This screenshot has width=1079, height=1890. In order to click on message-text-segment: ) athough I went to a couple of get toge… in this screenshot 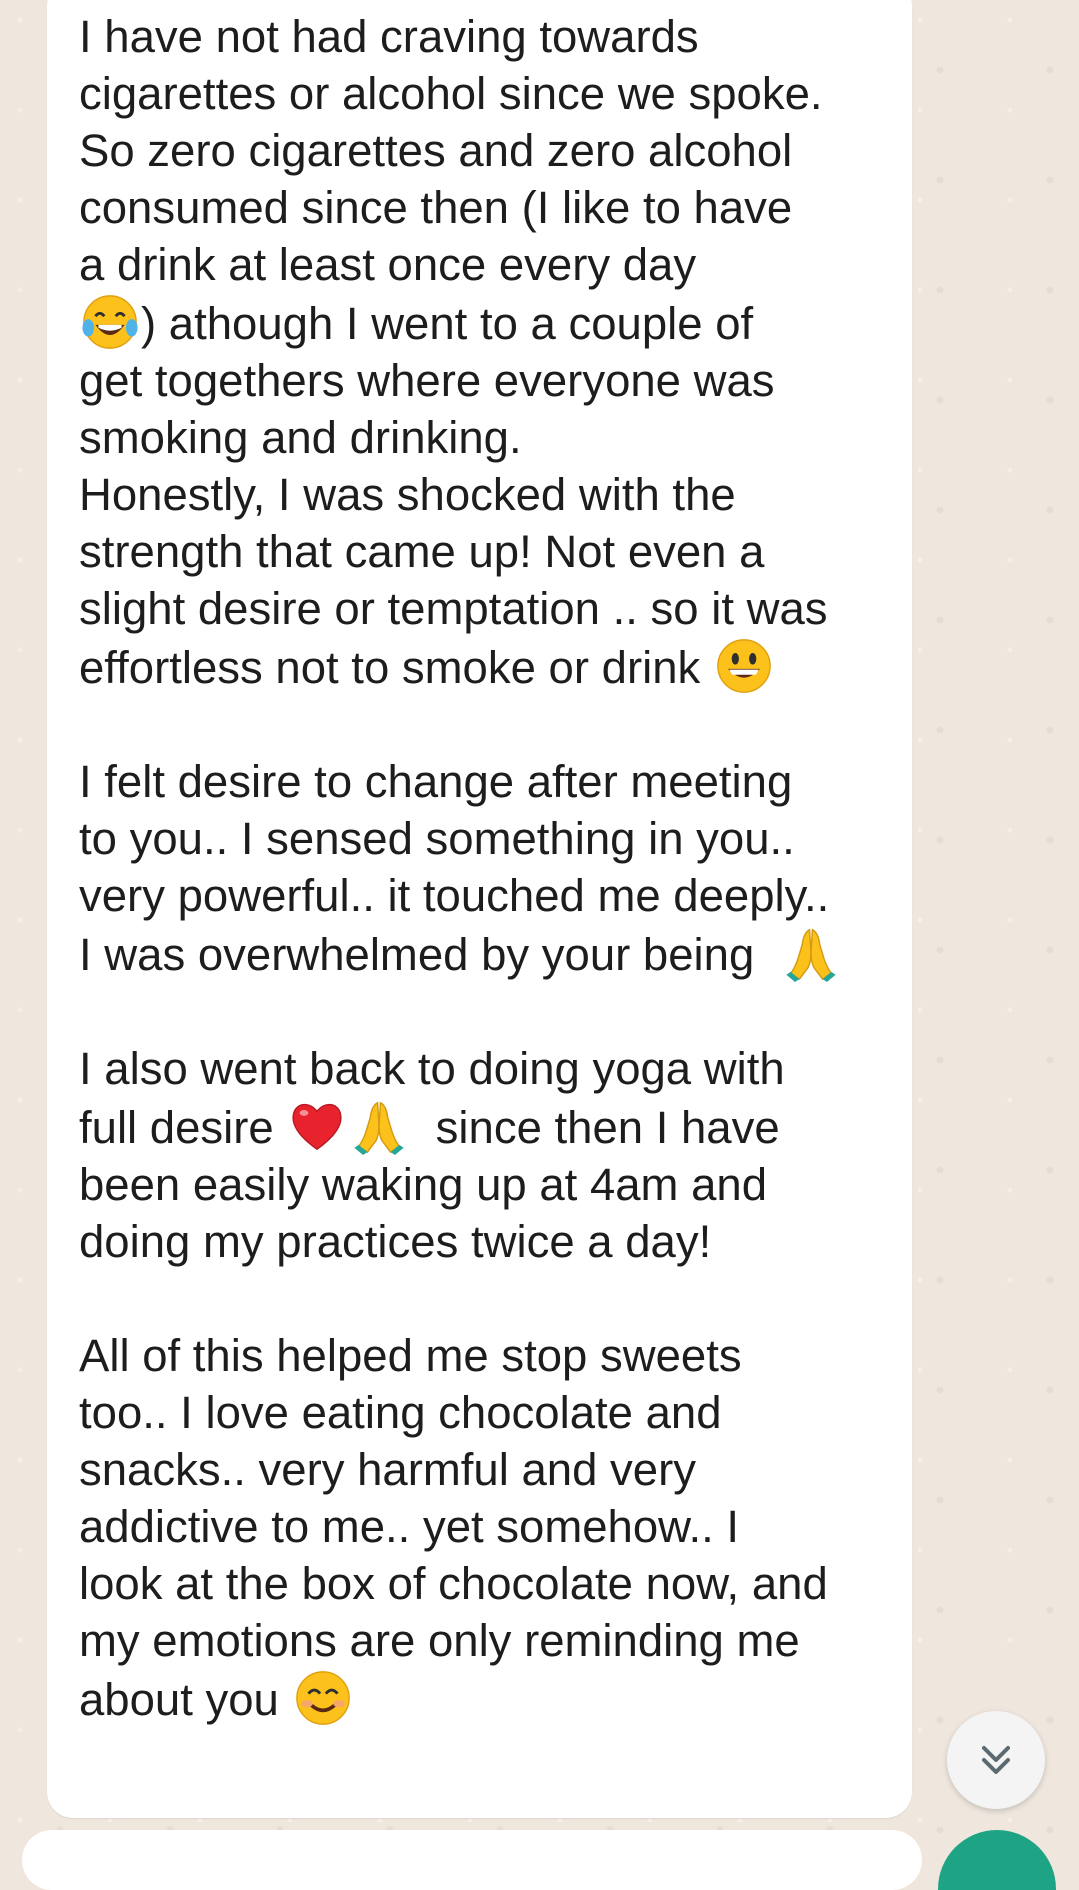, I will do `click(453, 495)`.